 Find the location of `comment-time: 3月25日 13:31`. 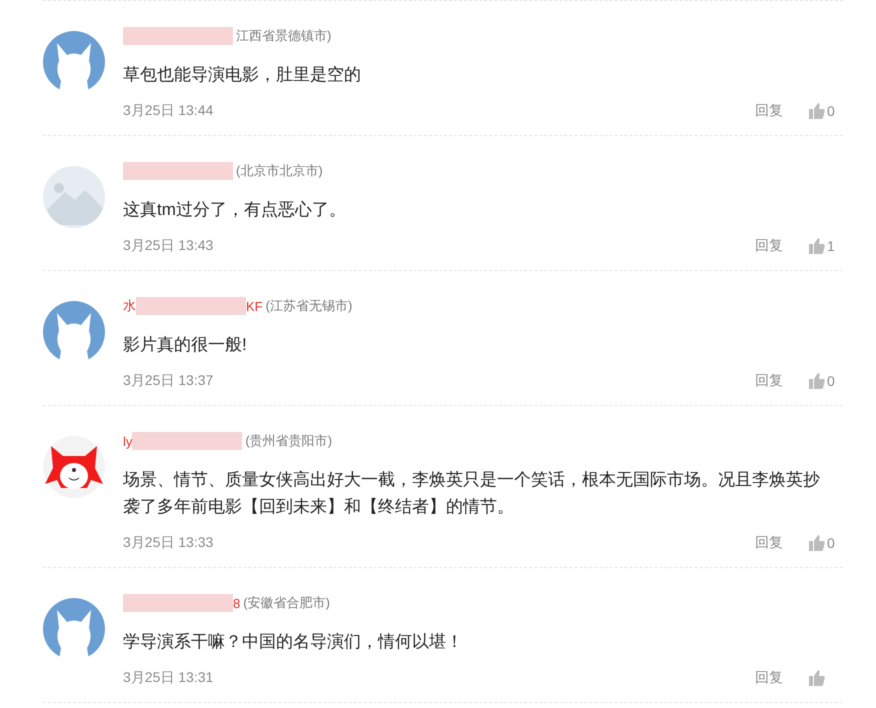

comment-time: 3月25日 13:31 is located at coordinates (168, 678).